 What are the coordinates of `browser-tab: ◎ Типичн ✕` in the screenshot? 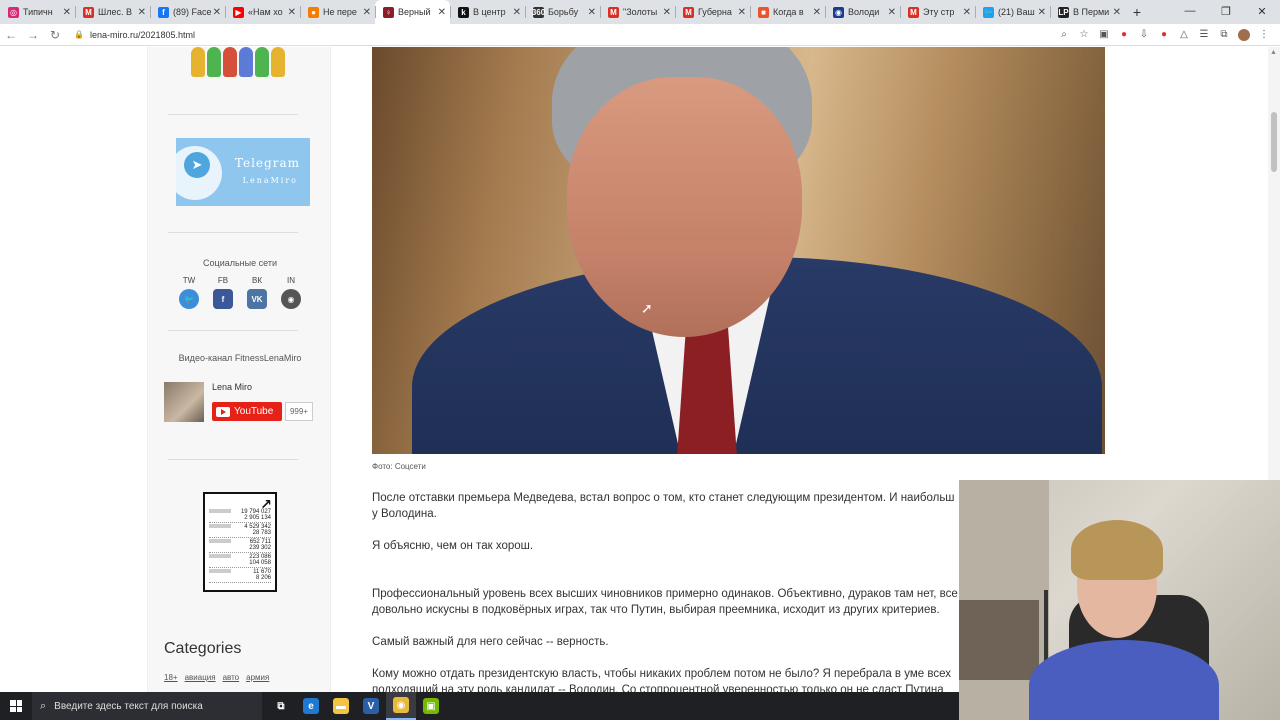 It's located at (37, 12).